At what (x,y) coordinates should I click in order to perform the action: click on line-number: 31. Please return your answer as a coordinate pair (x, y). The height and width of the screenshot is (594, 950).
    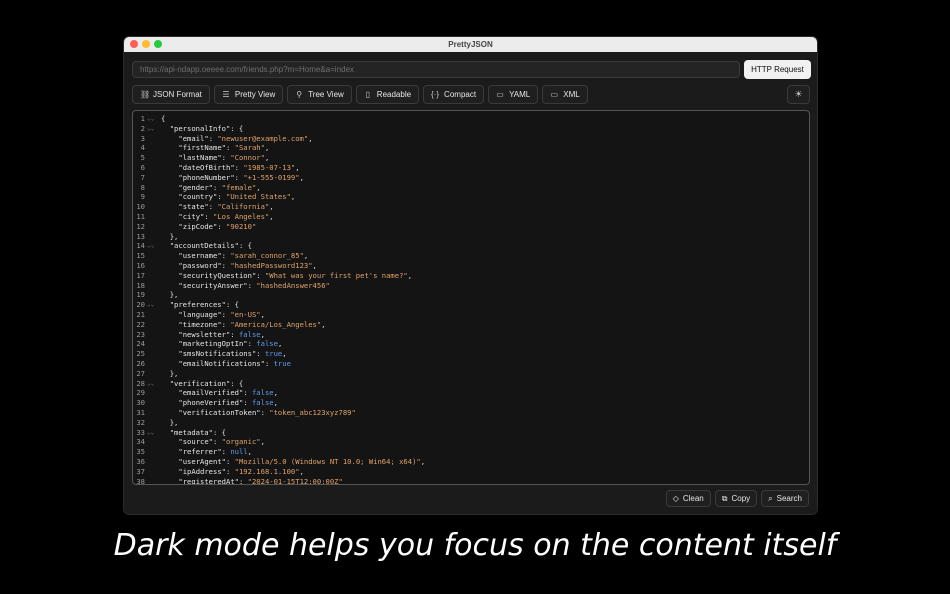
    Looking at the image, I should click on (140, 412).